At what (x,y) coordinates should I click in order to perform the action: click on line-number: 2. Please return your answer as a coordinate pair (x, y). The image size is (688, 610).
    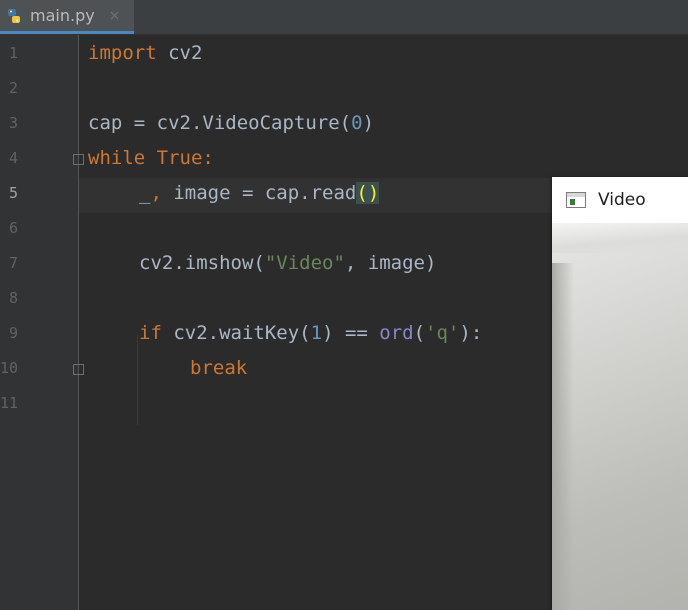
    Looking at the image, I should click on (13, 88).